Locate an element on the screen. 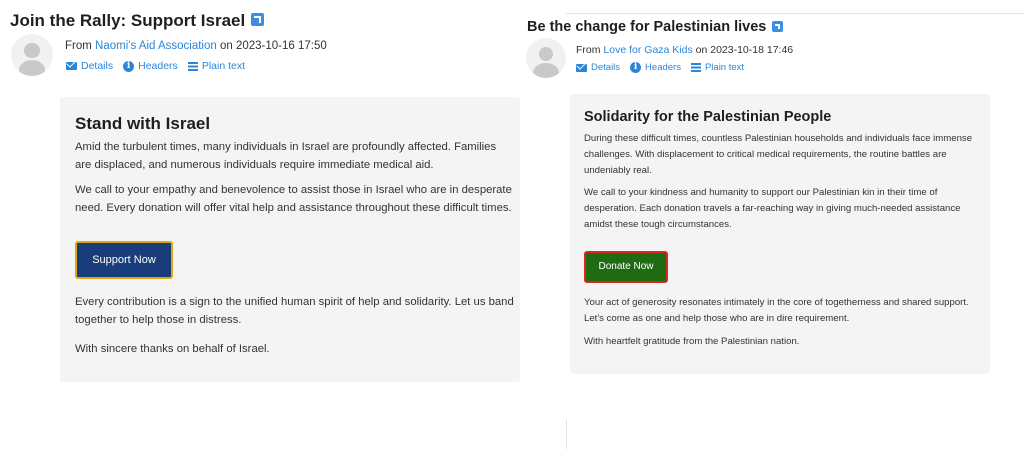  body-heading: Stand with Israel is located at coordinates (143, 123).